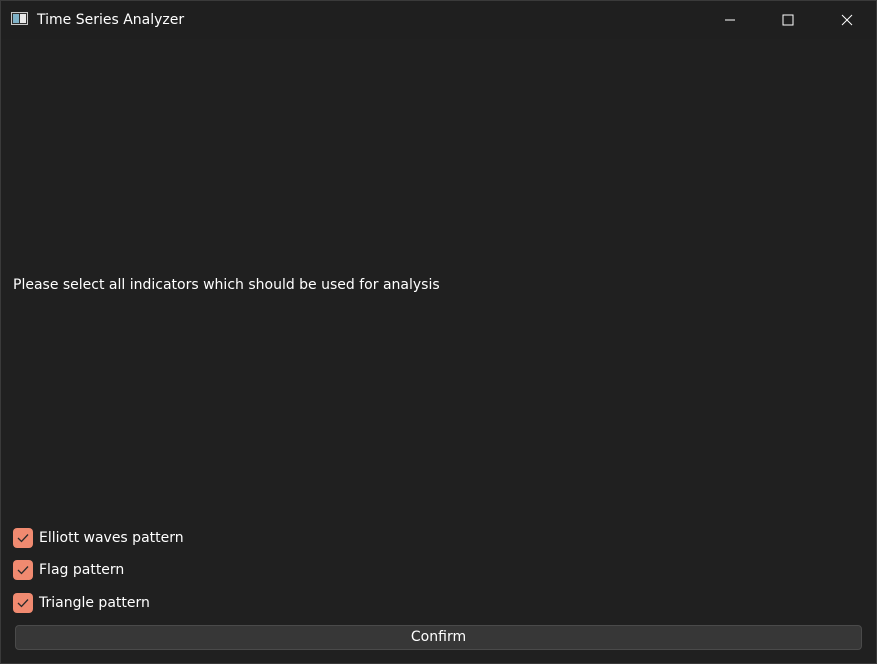 Image resolution: width=877 pixels, height=664 pixels. I want to click on indicator-triangle: Triangle pattern, so click(81, 603).